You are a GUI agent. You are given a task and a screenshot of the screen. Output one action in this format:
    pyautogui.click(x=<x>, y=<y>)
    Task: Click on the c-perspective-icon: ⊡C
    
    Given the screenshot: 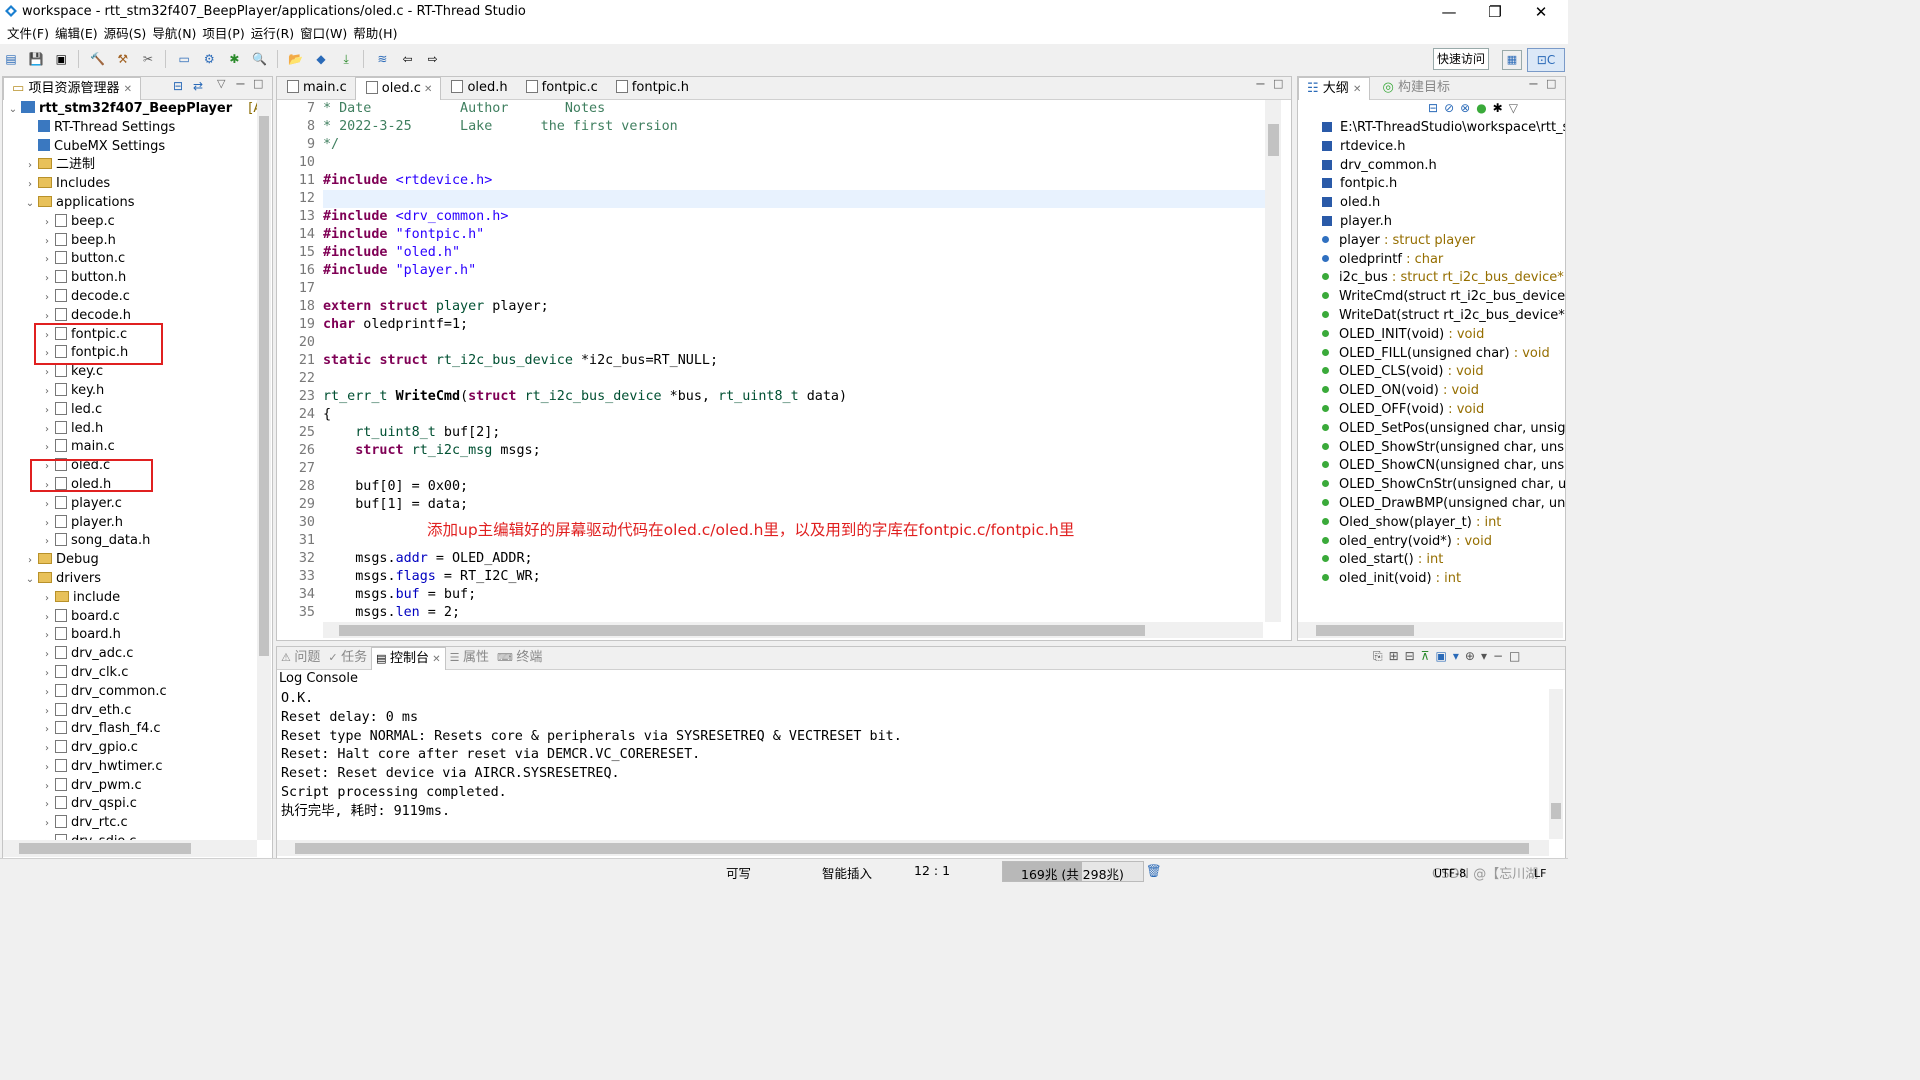 What is the action you would take?
    pyautogui.click(x=1546, y=60)
    